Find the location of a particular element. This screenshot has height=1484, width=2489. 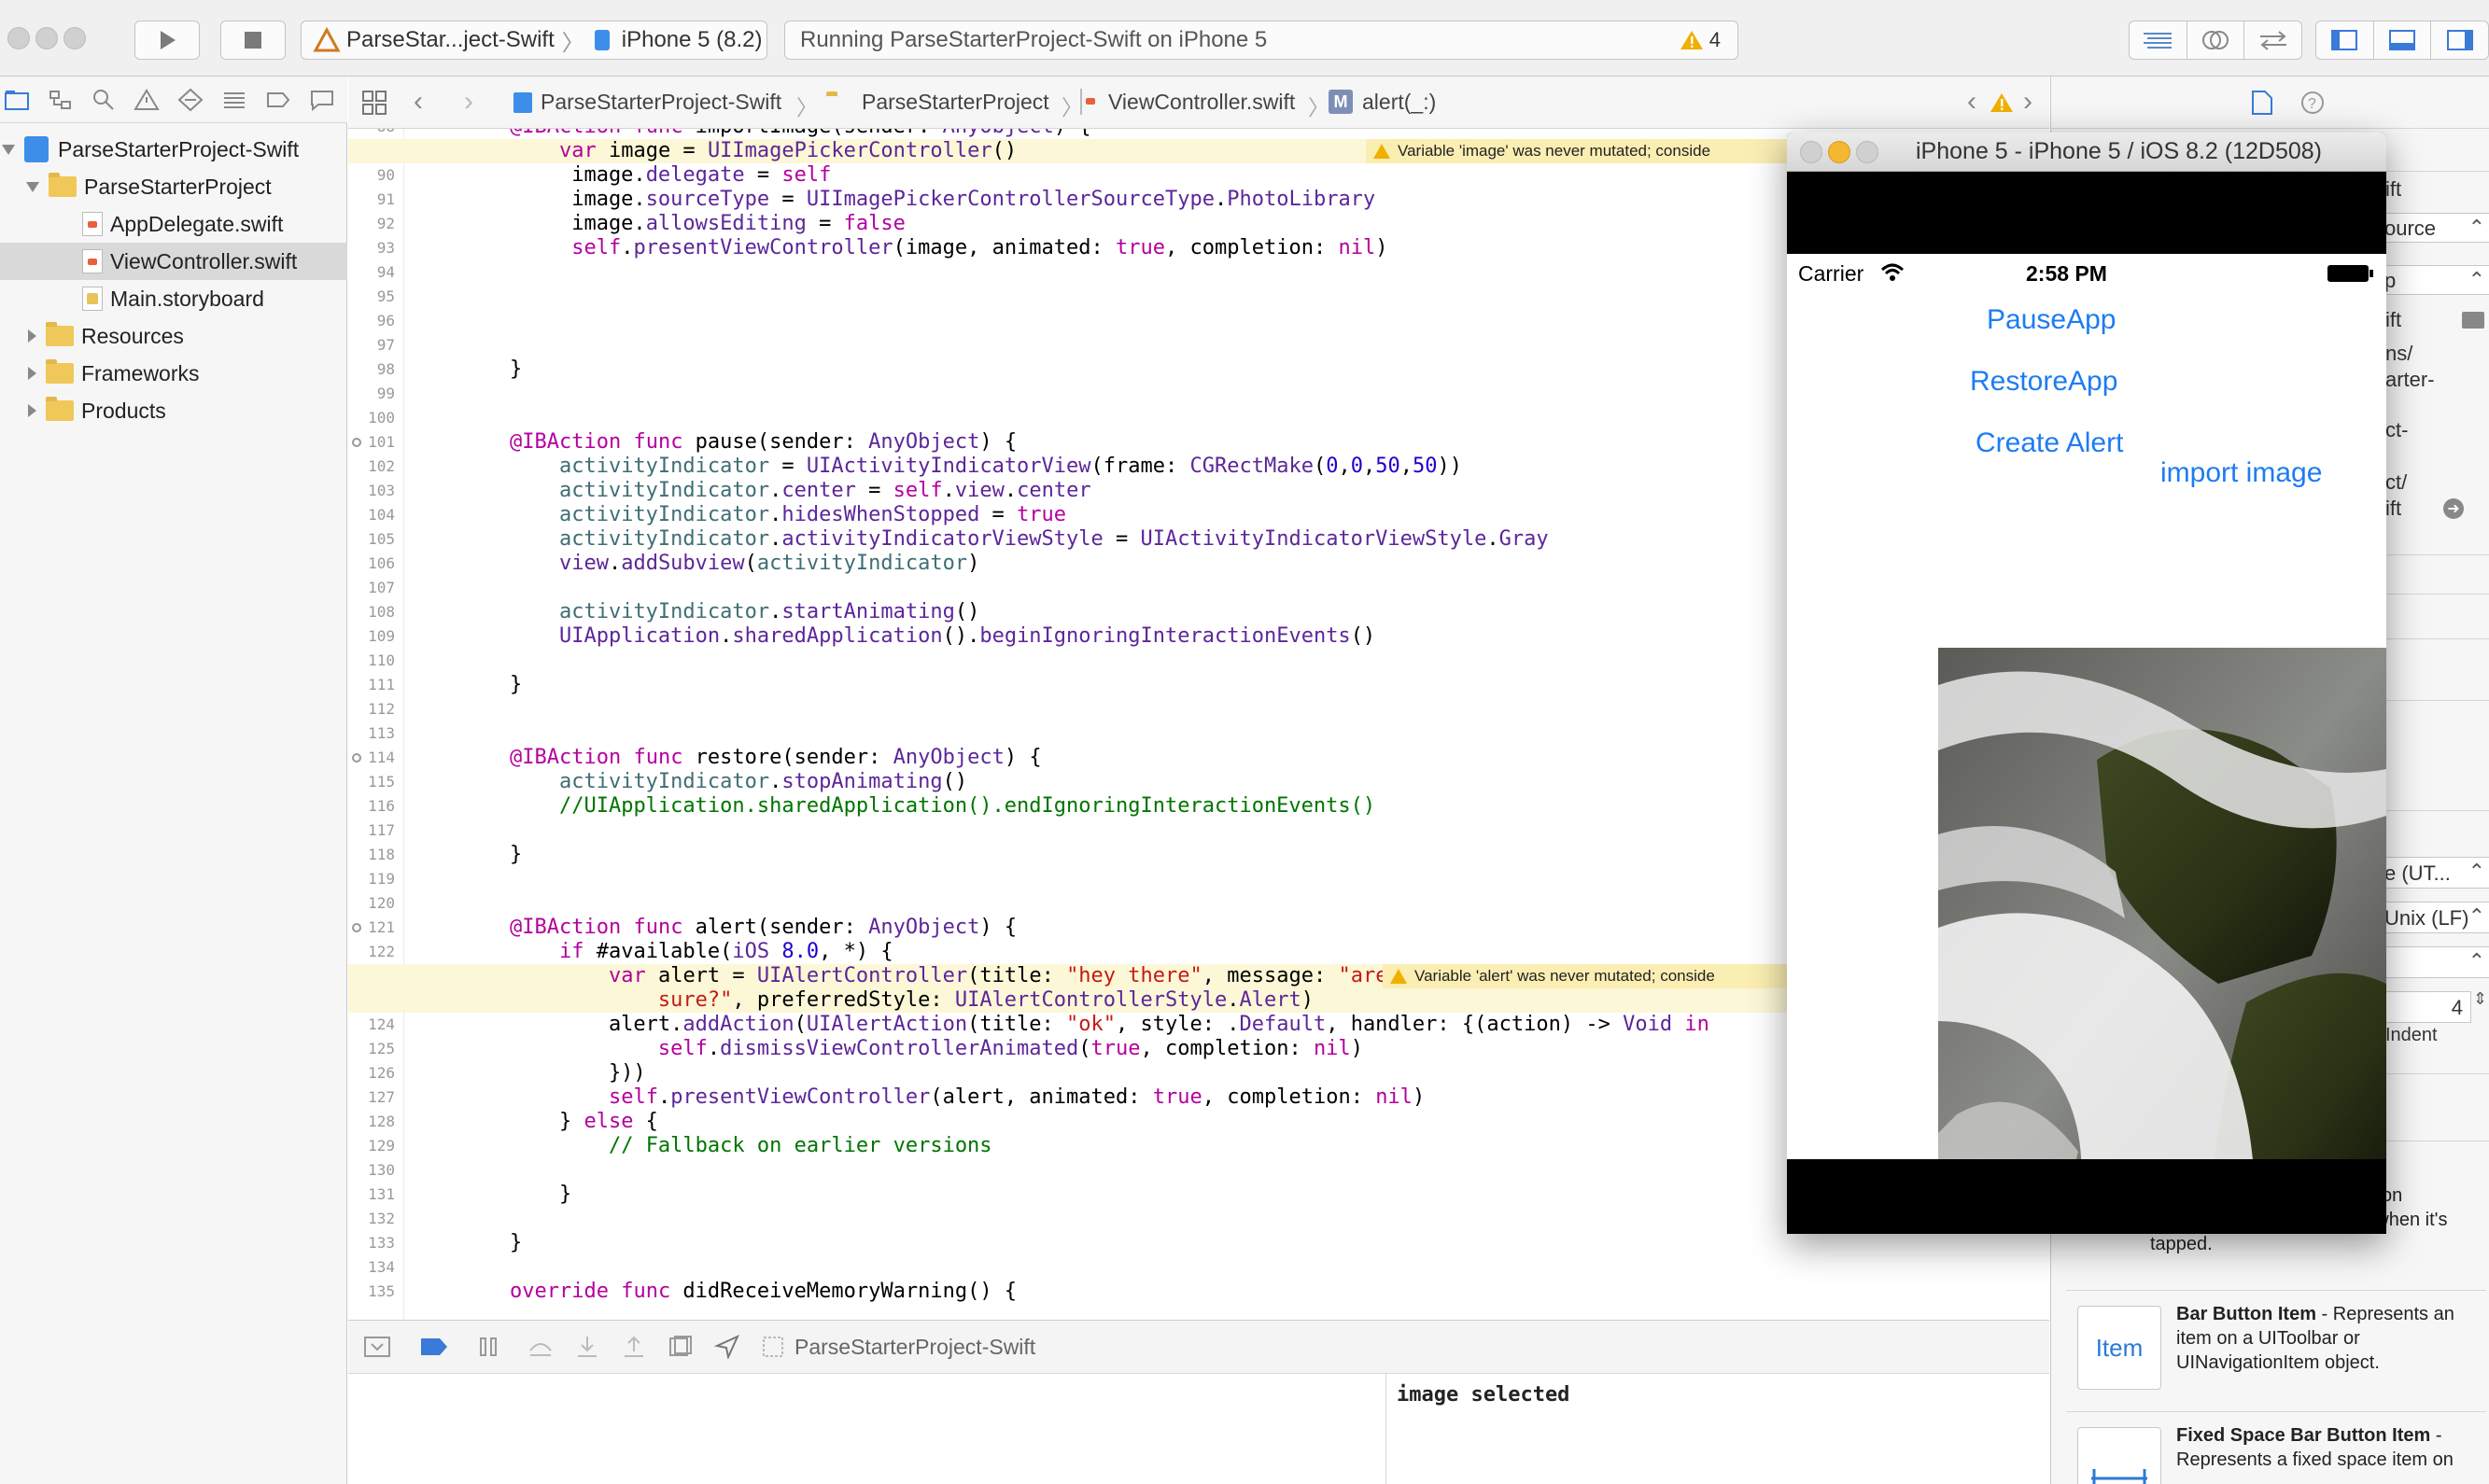

nav-item-viewcontroller: ViewController.swift is located at coordinates (173, 261).